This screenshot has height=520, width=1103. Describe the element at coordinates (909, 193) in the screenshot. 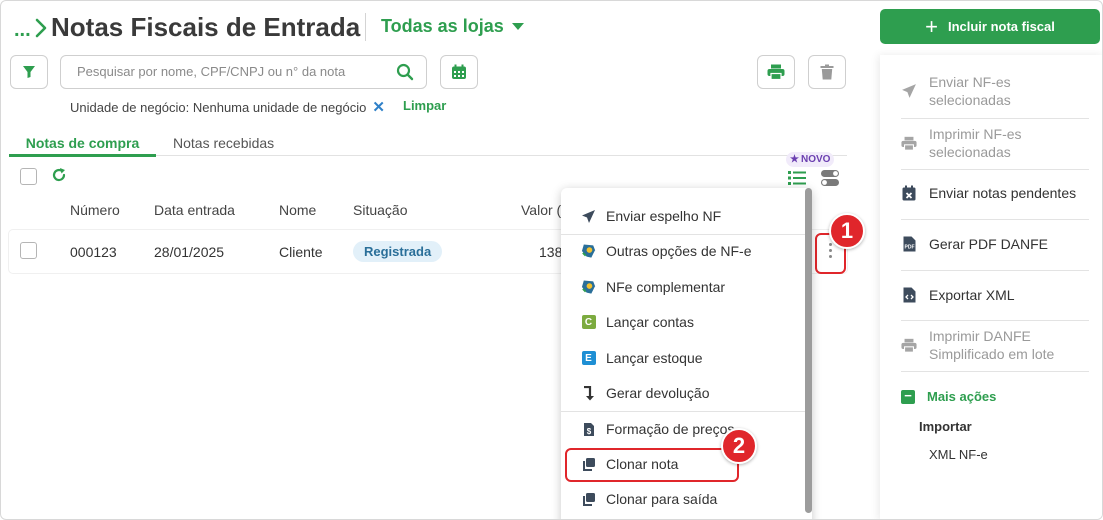

I see `calendar-x-icon` at that location.